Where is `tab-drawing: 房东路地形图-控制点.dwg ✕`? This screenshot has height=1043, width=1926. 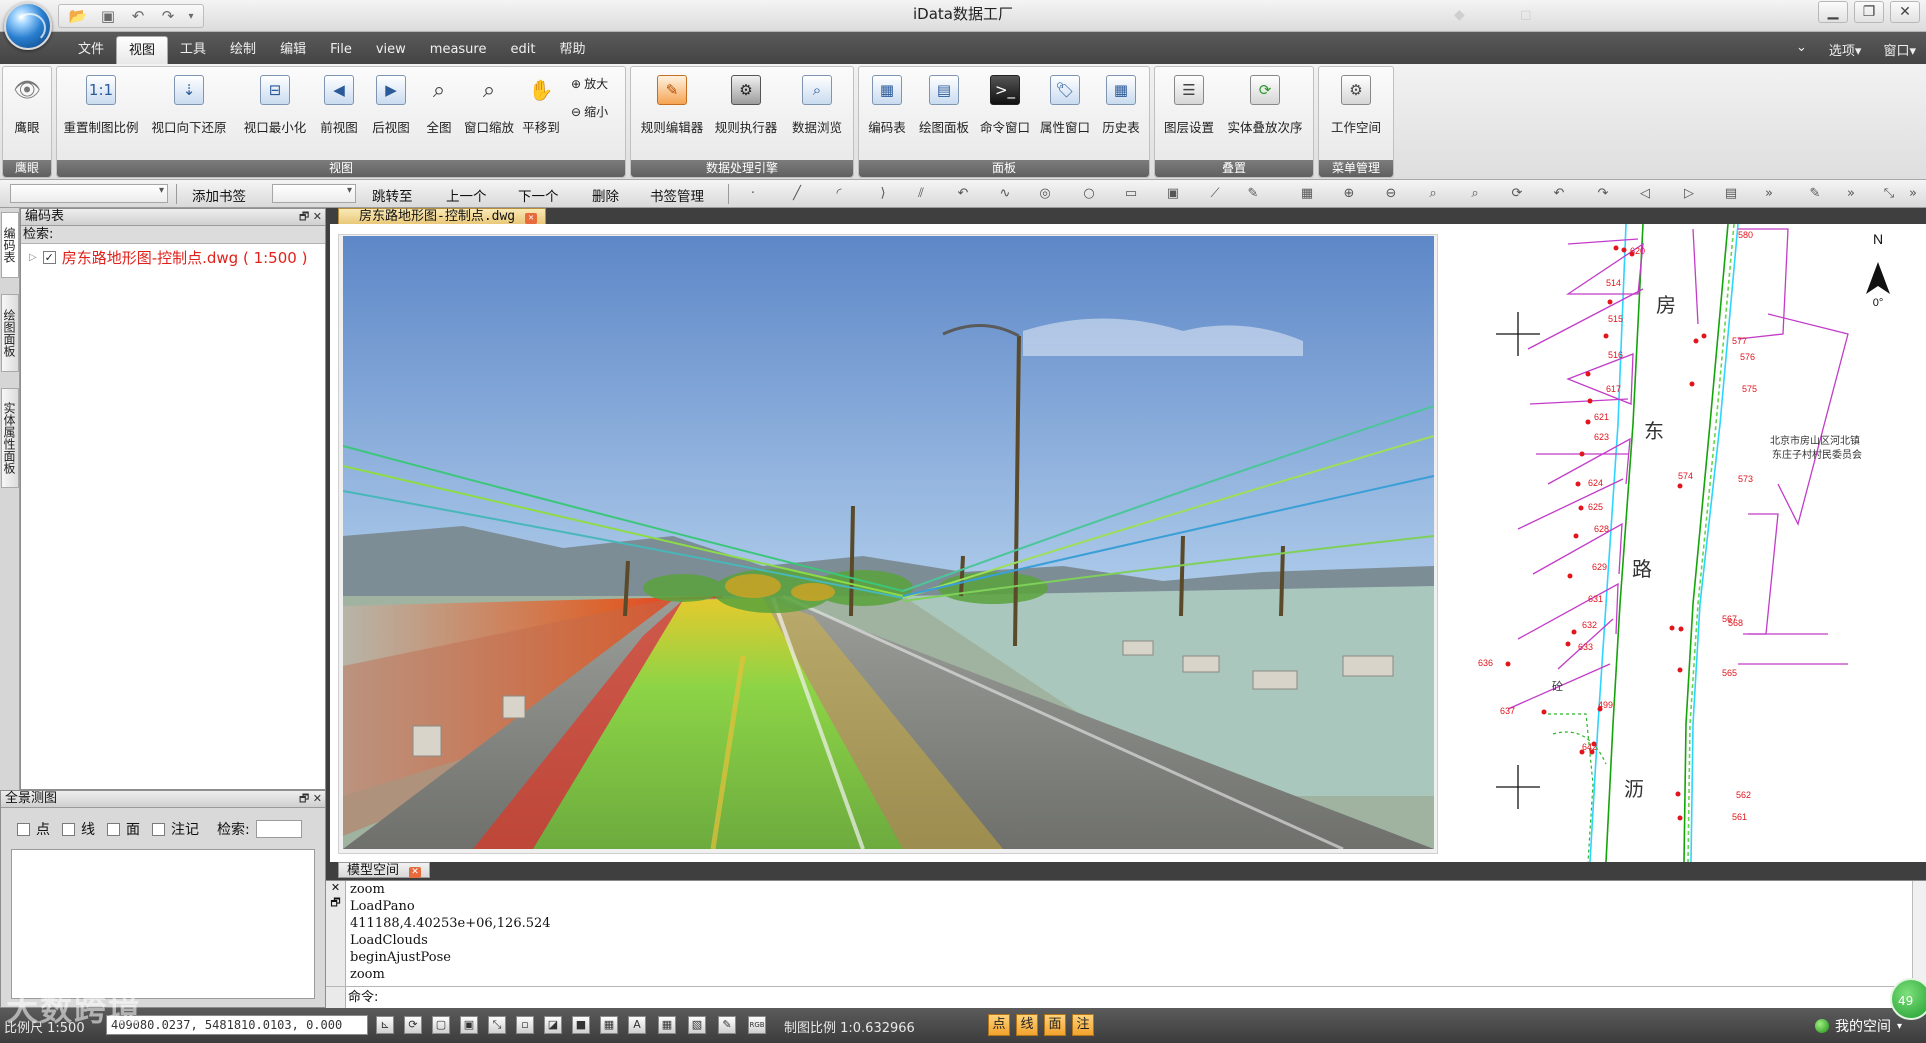
tab-drawing: 房东路地形图-控制点.dwg ✕ is located at coordinates (442, 216).